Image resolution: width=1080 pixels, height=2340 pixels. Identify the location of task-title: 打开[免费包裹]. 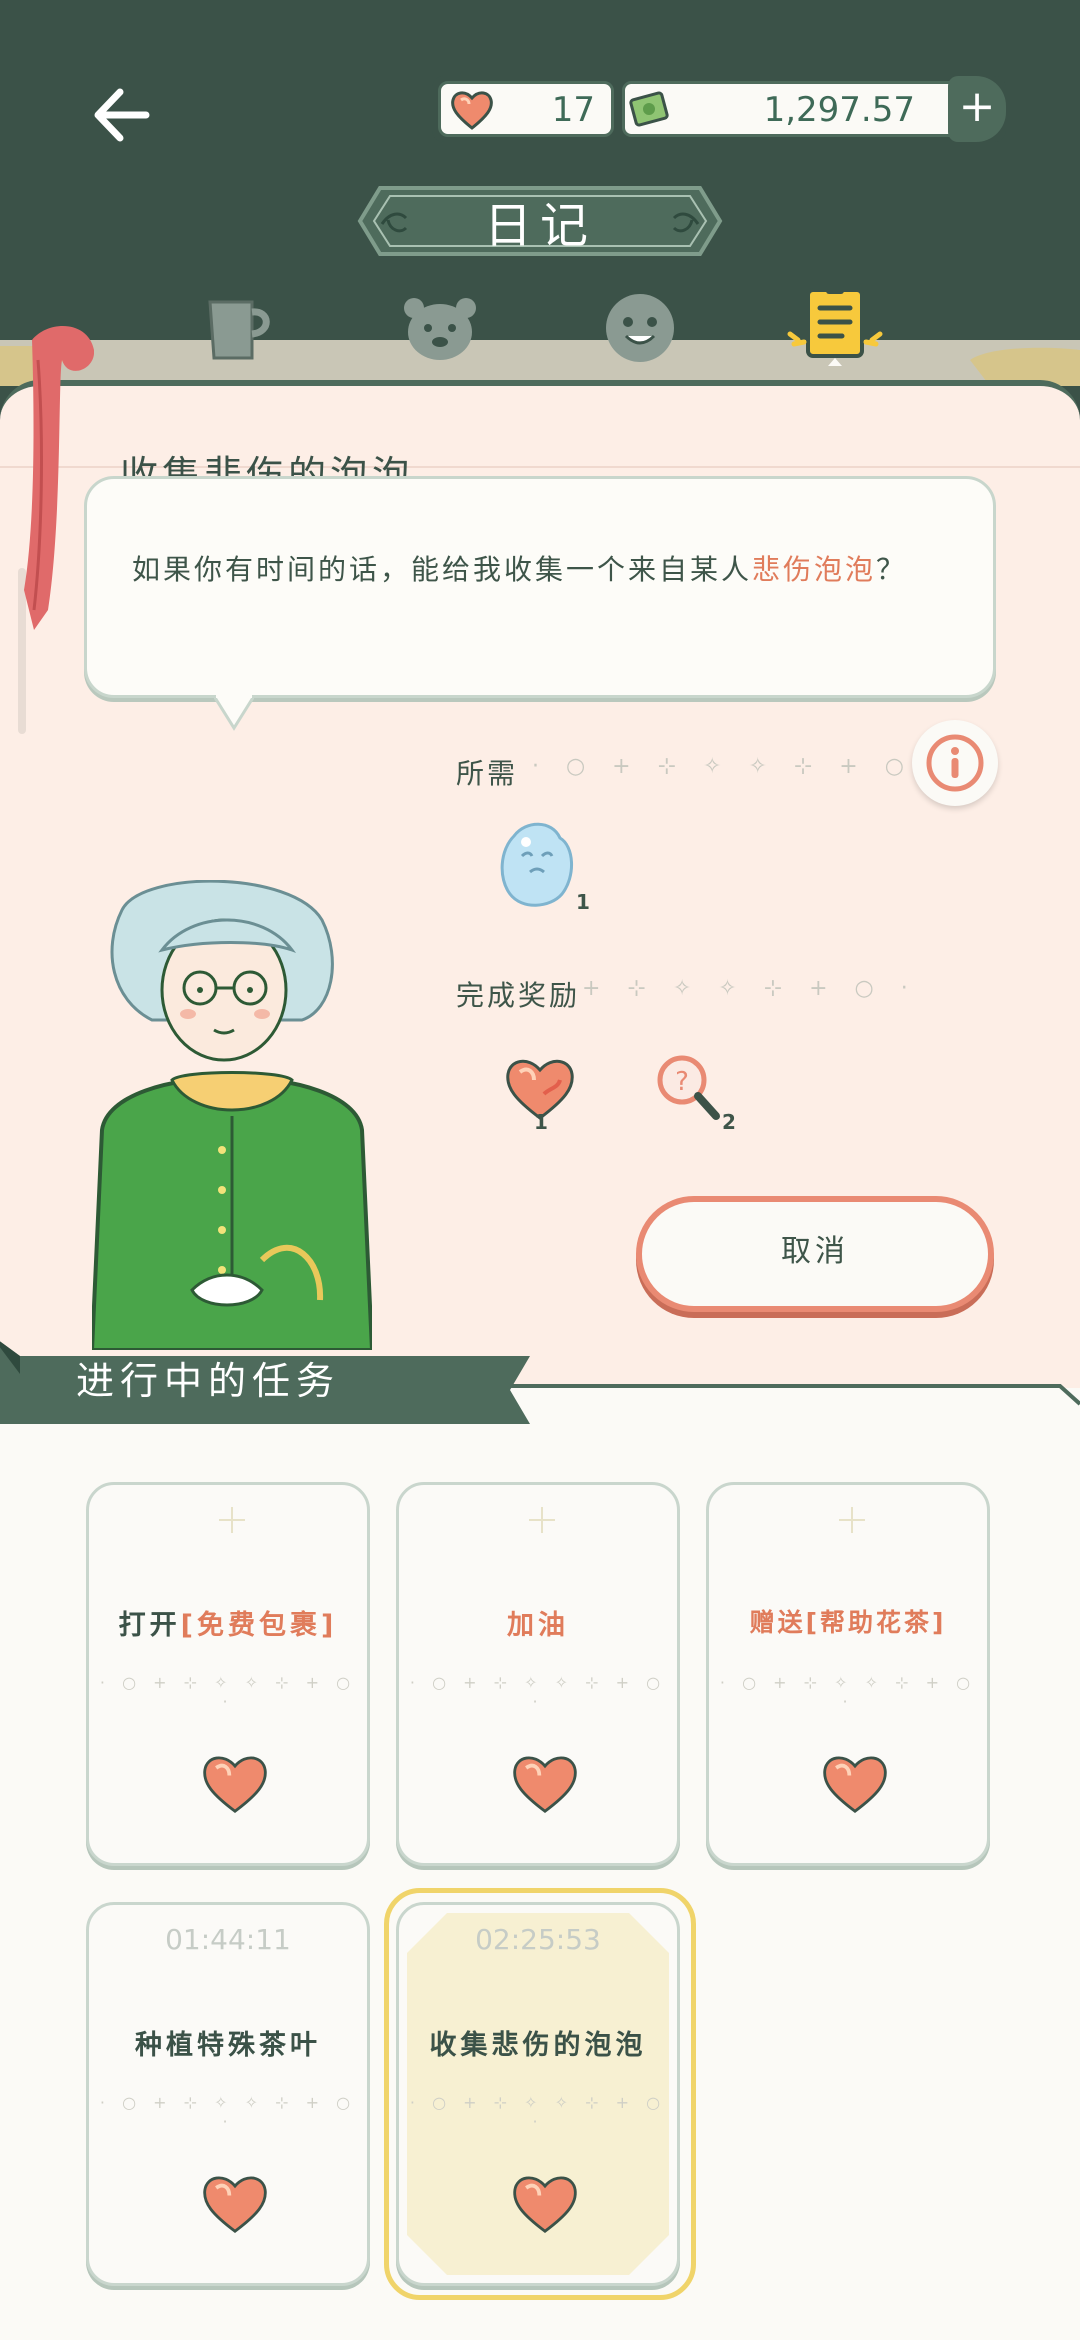
(228, 1622).